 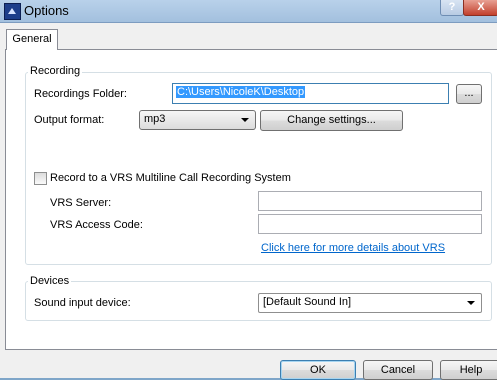 What do you see at coordinates (82, 303) in the screenshot?
I see `sound-input-label: Sound input device:` at bounding box center [82, 303].